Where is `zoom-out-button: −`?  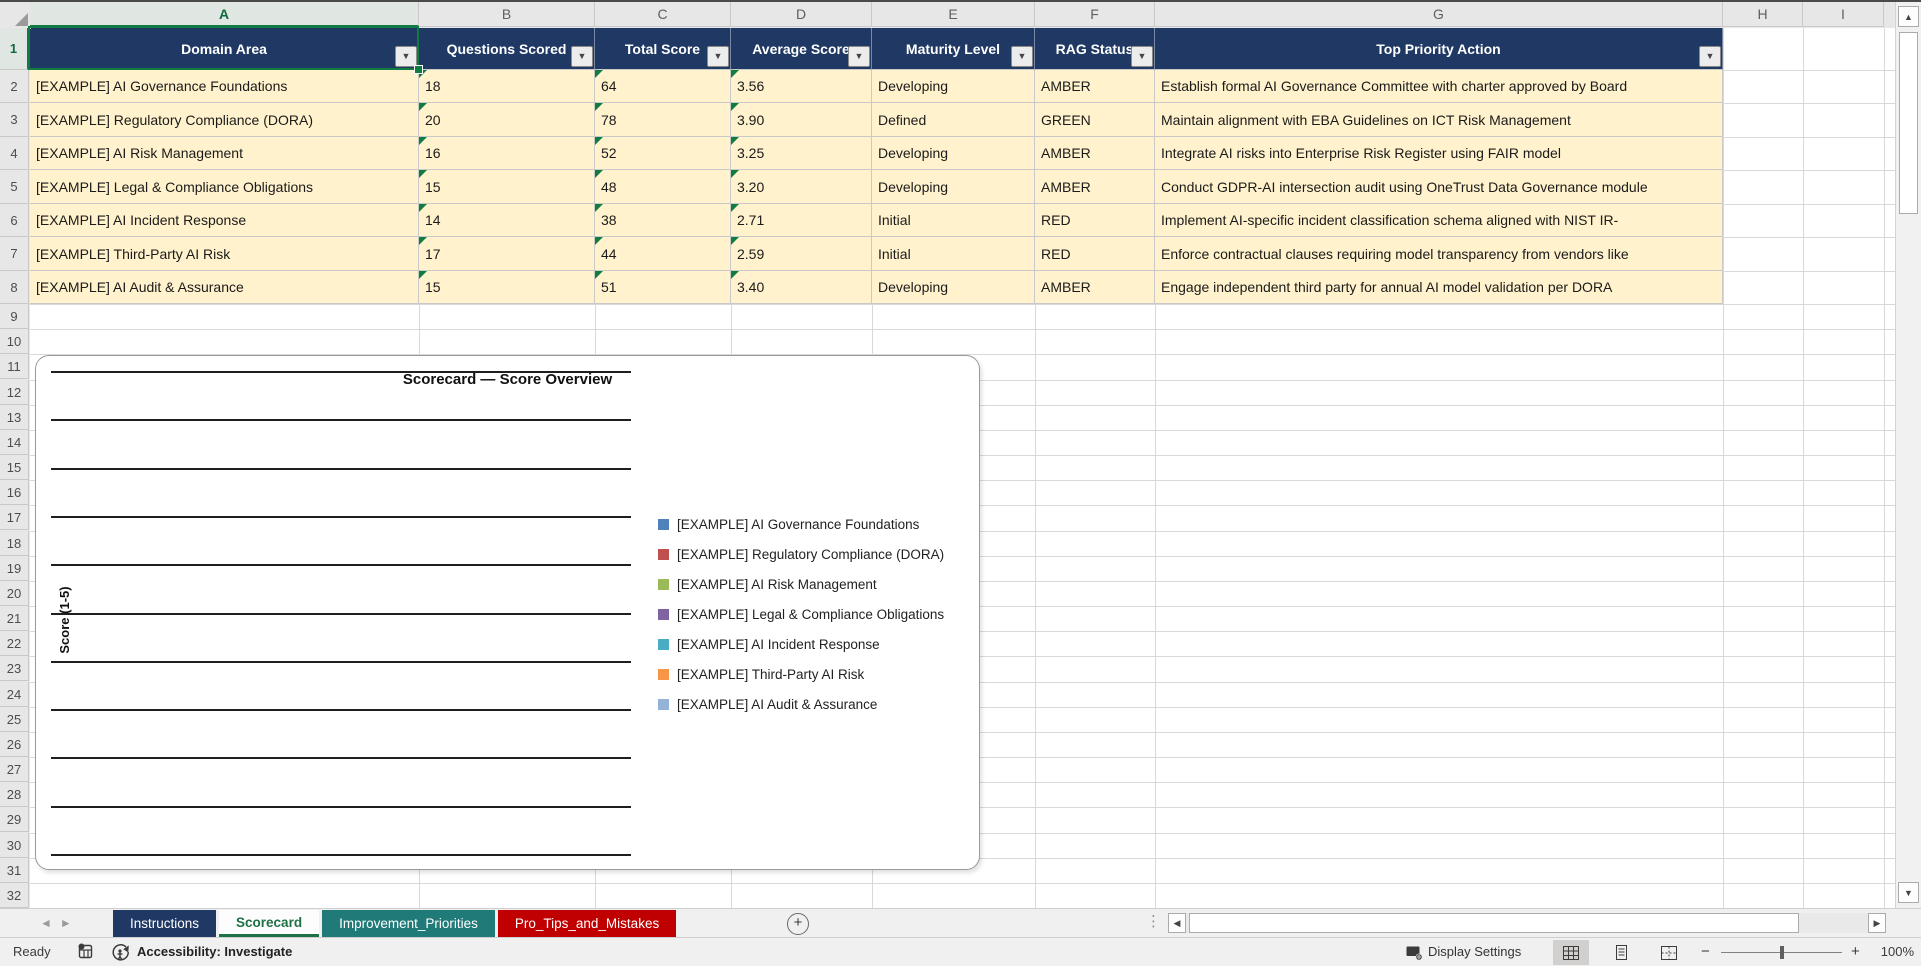 zoom-out-button: − is located at coordinates (1705, 951).